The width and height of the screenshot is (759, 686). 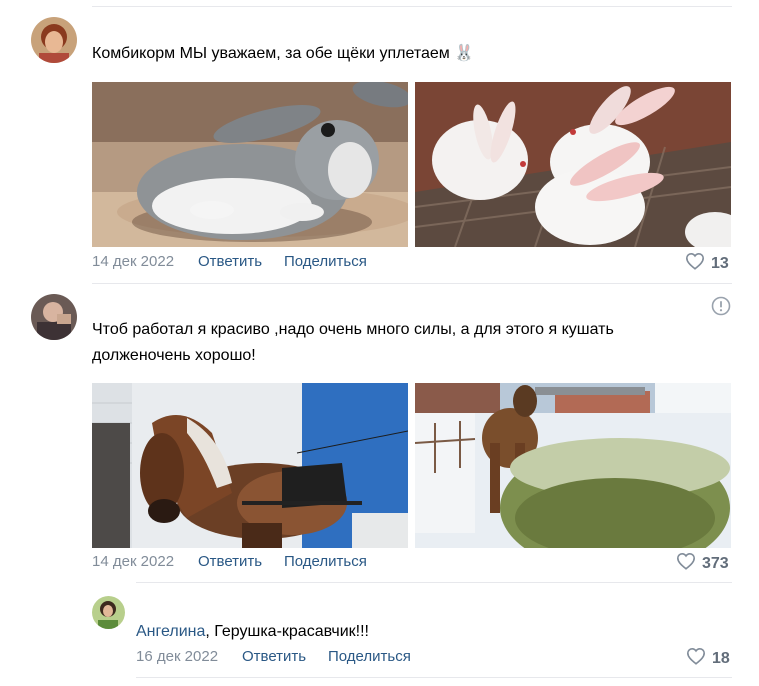 What do you see at coordinates (707, 263) in the screenshot?
I see `like-button: 13` at bounding box center [707, 263].